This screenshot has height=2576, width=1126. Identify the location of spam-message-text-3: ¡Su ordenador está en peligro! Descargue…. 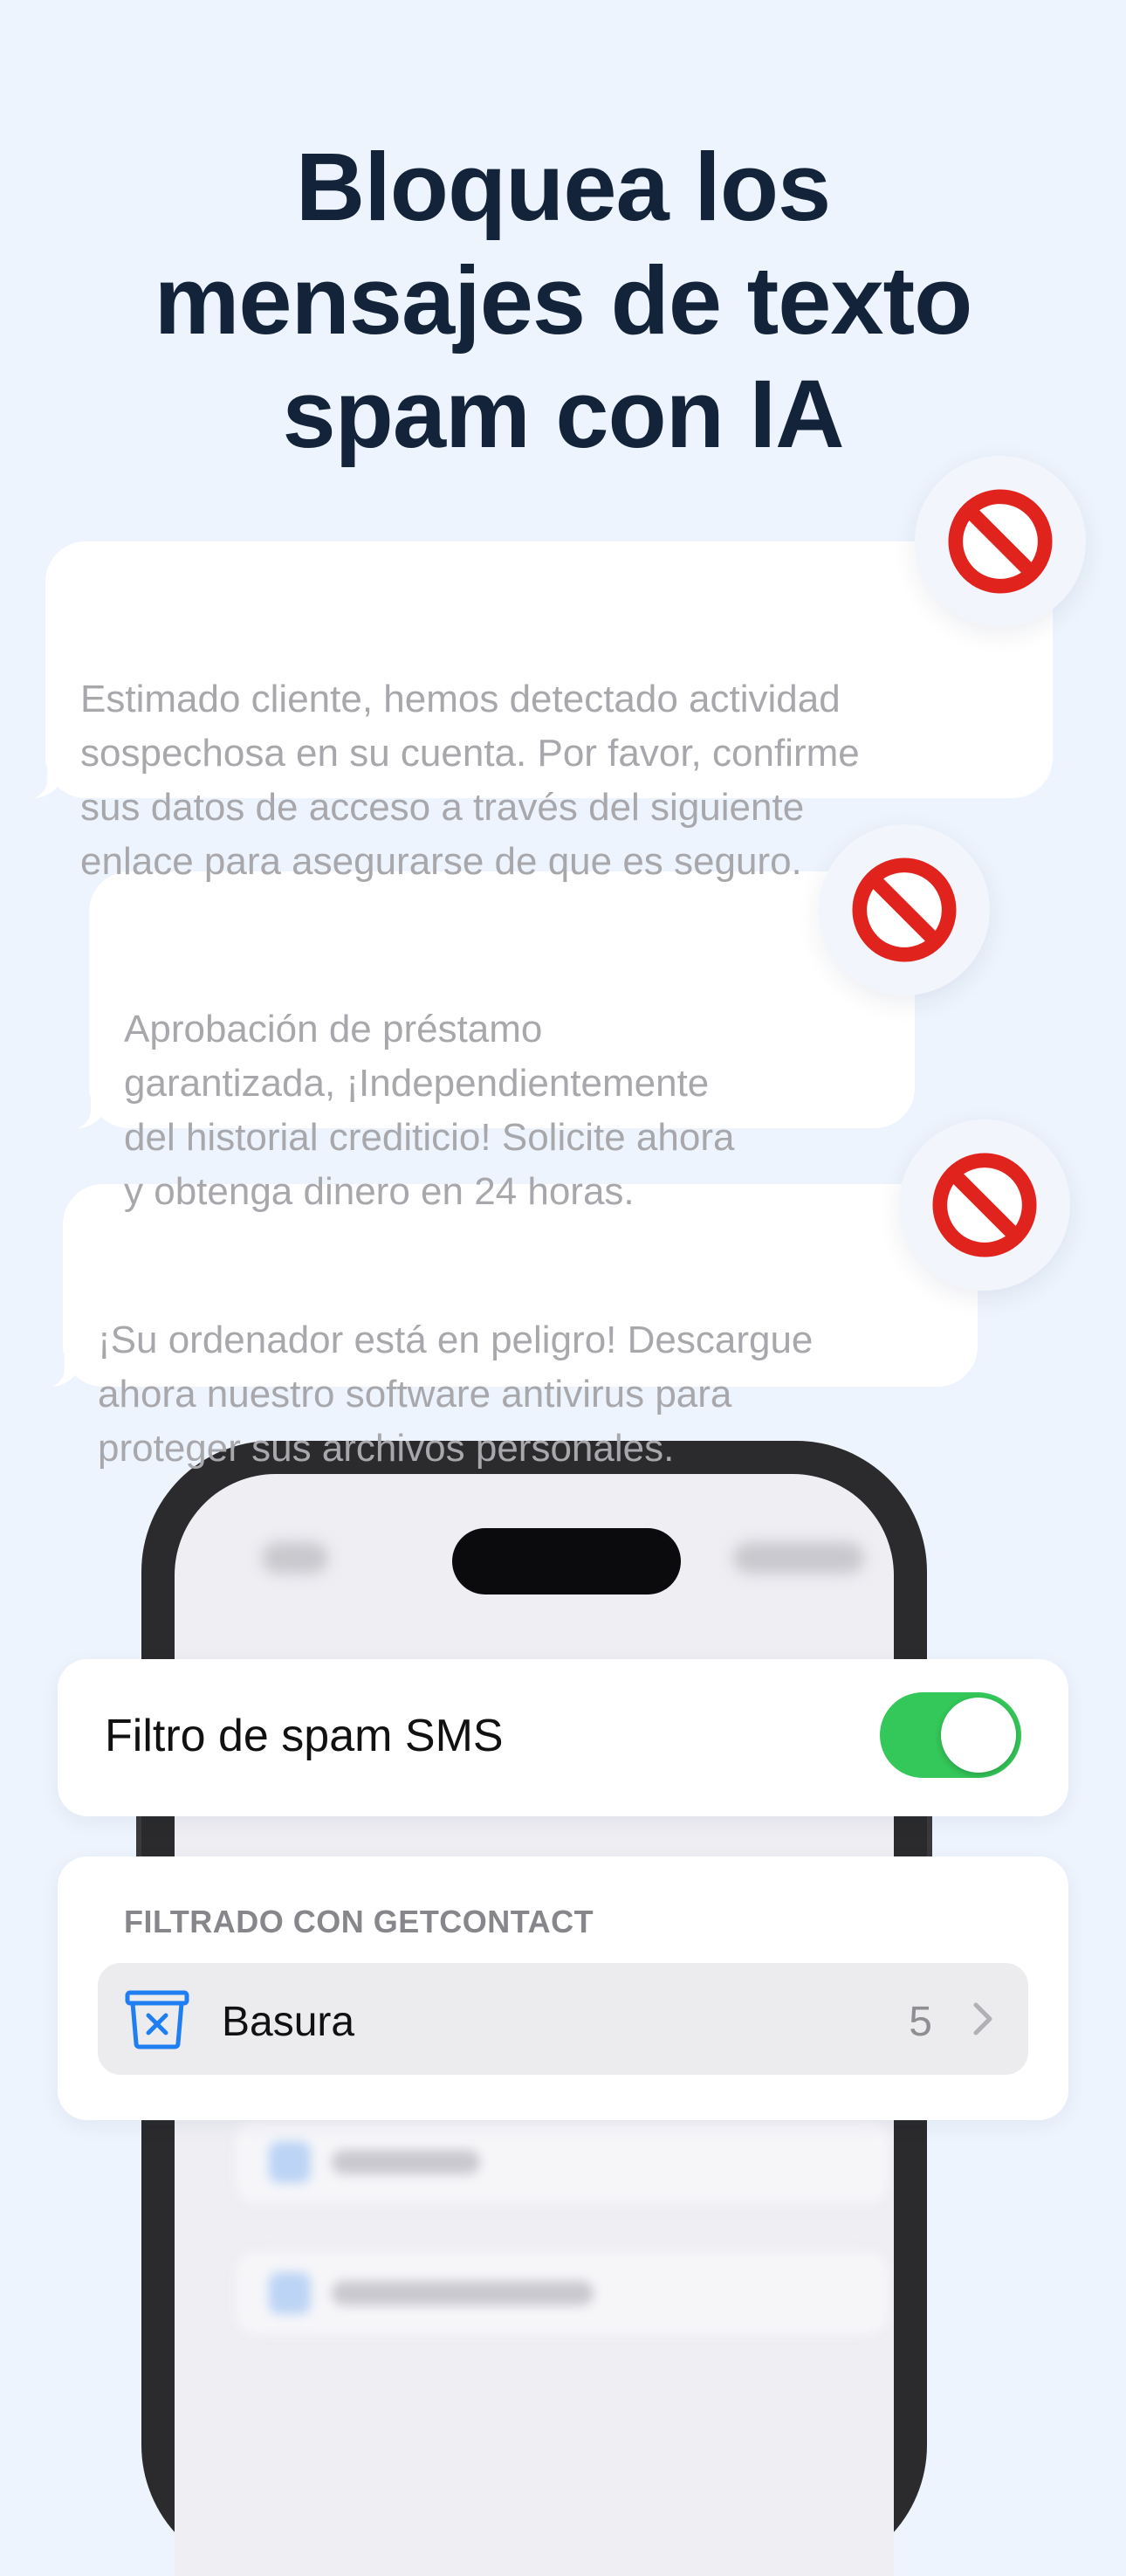
(456, 1394).